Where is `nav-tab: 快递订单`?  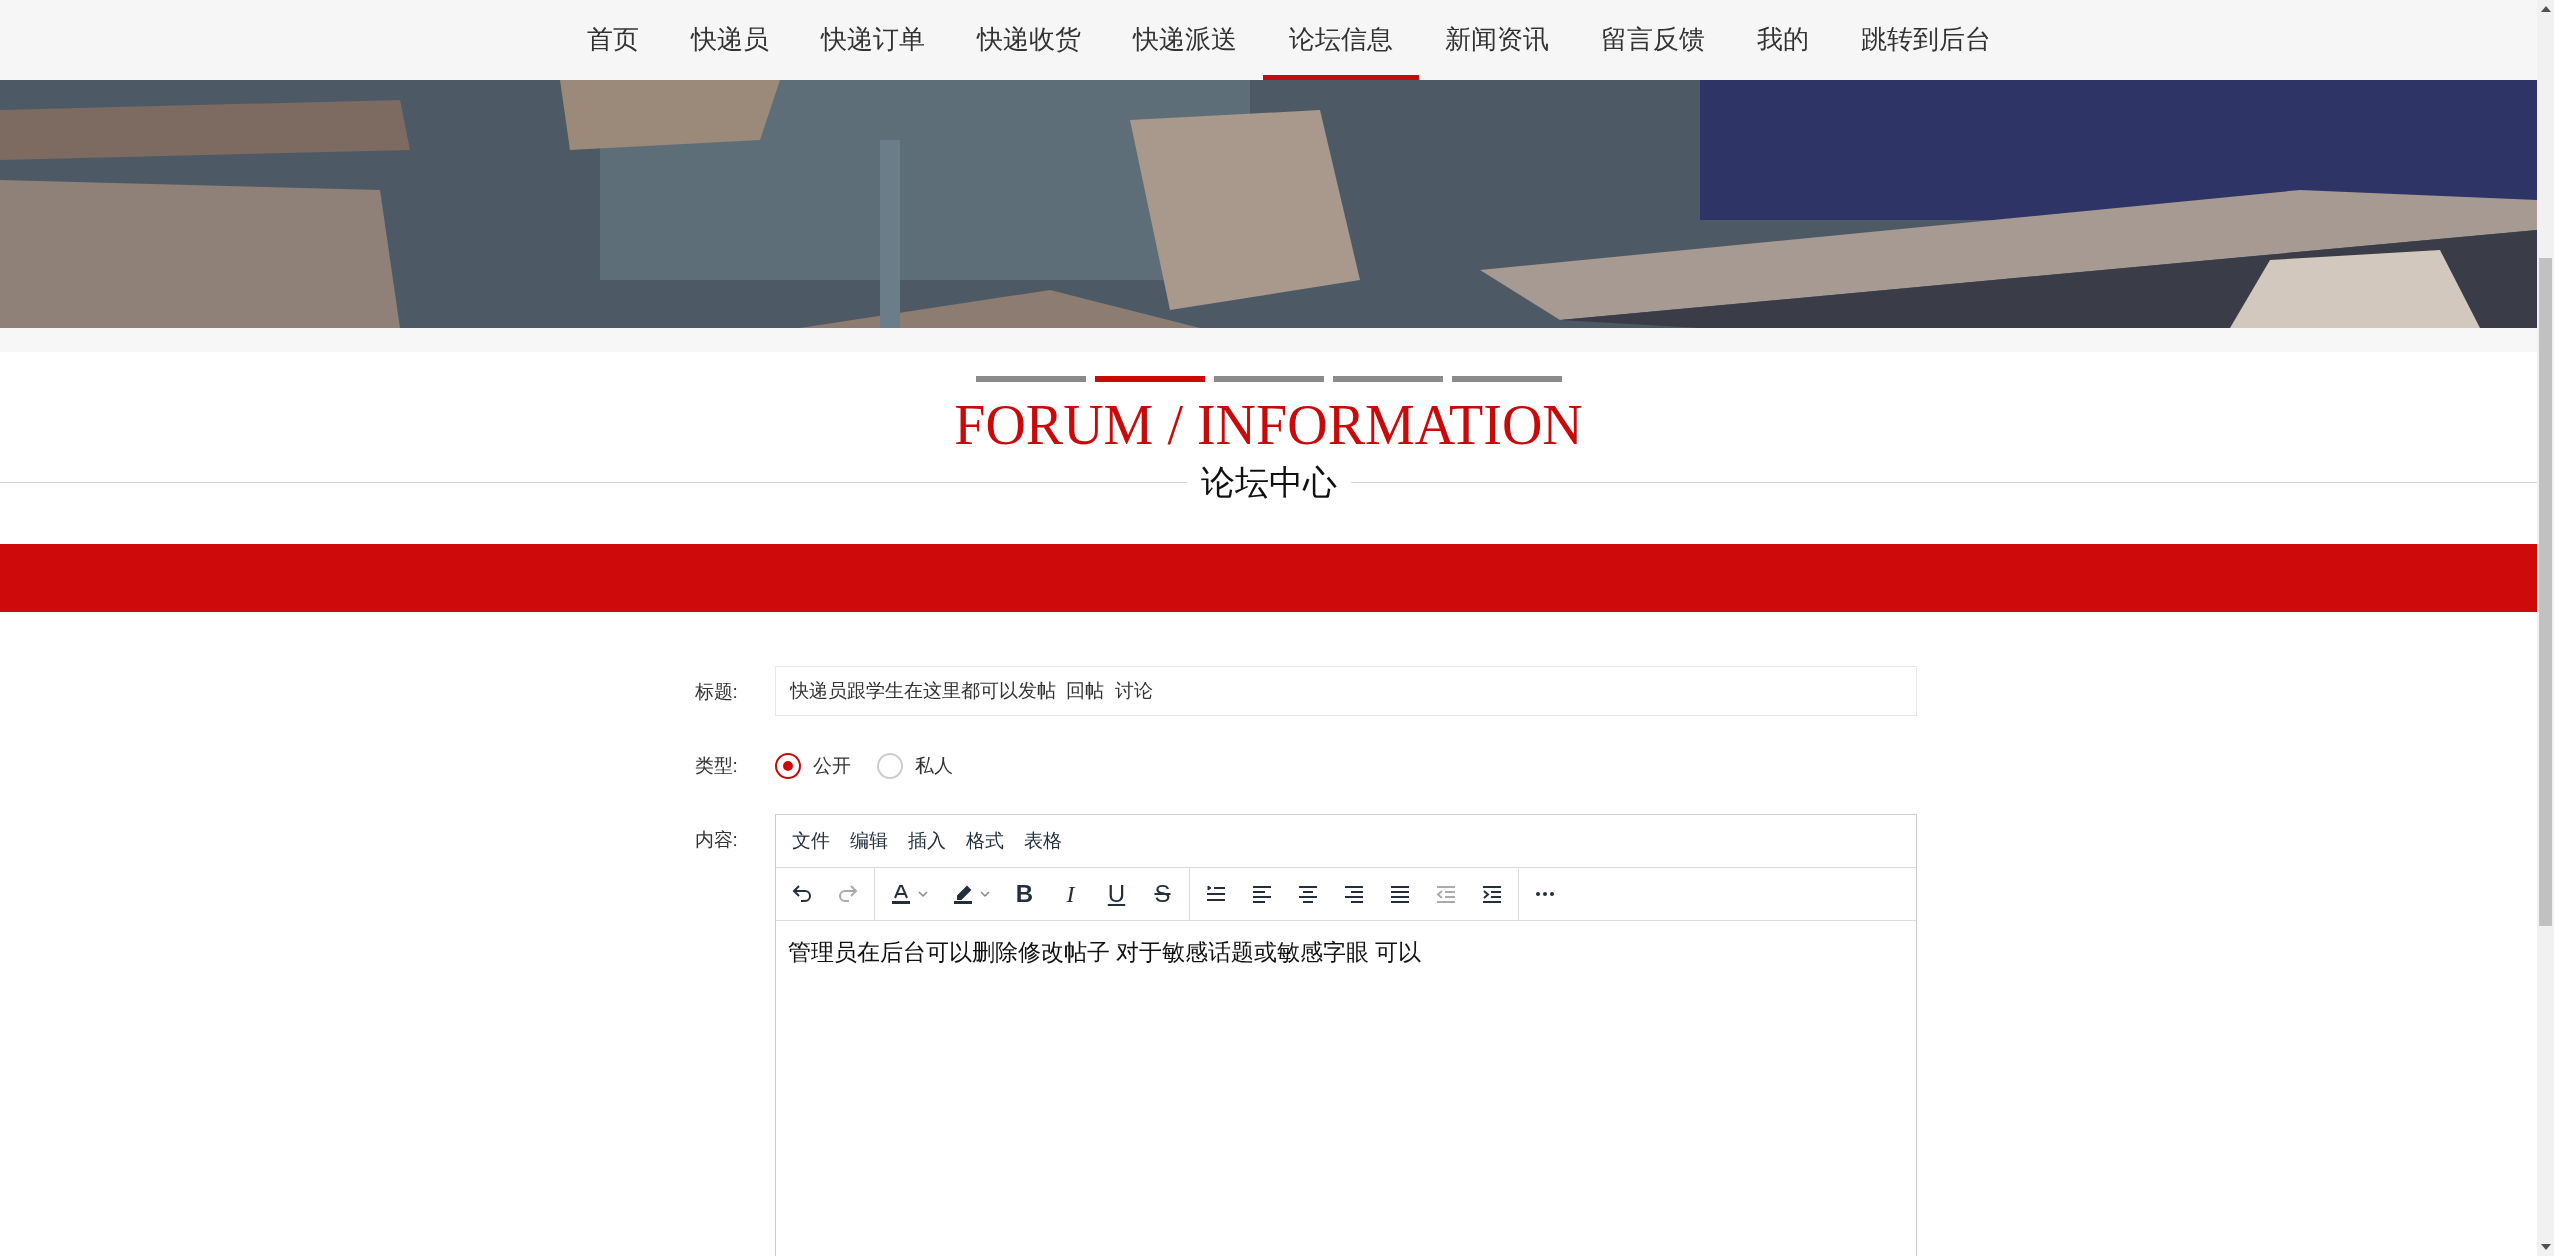
nav-tab: 快递订单 is located at coordinates (872, 40).